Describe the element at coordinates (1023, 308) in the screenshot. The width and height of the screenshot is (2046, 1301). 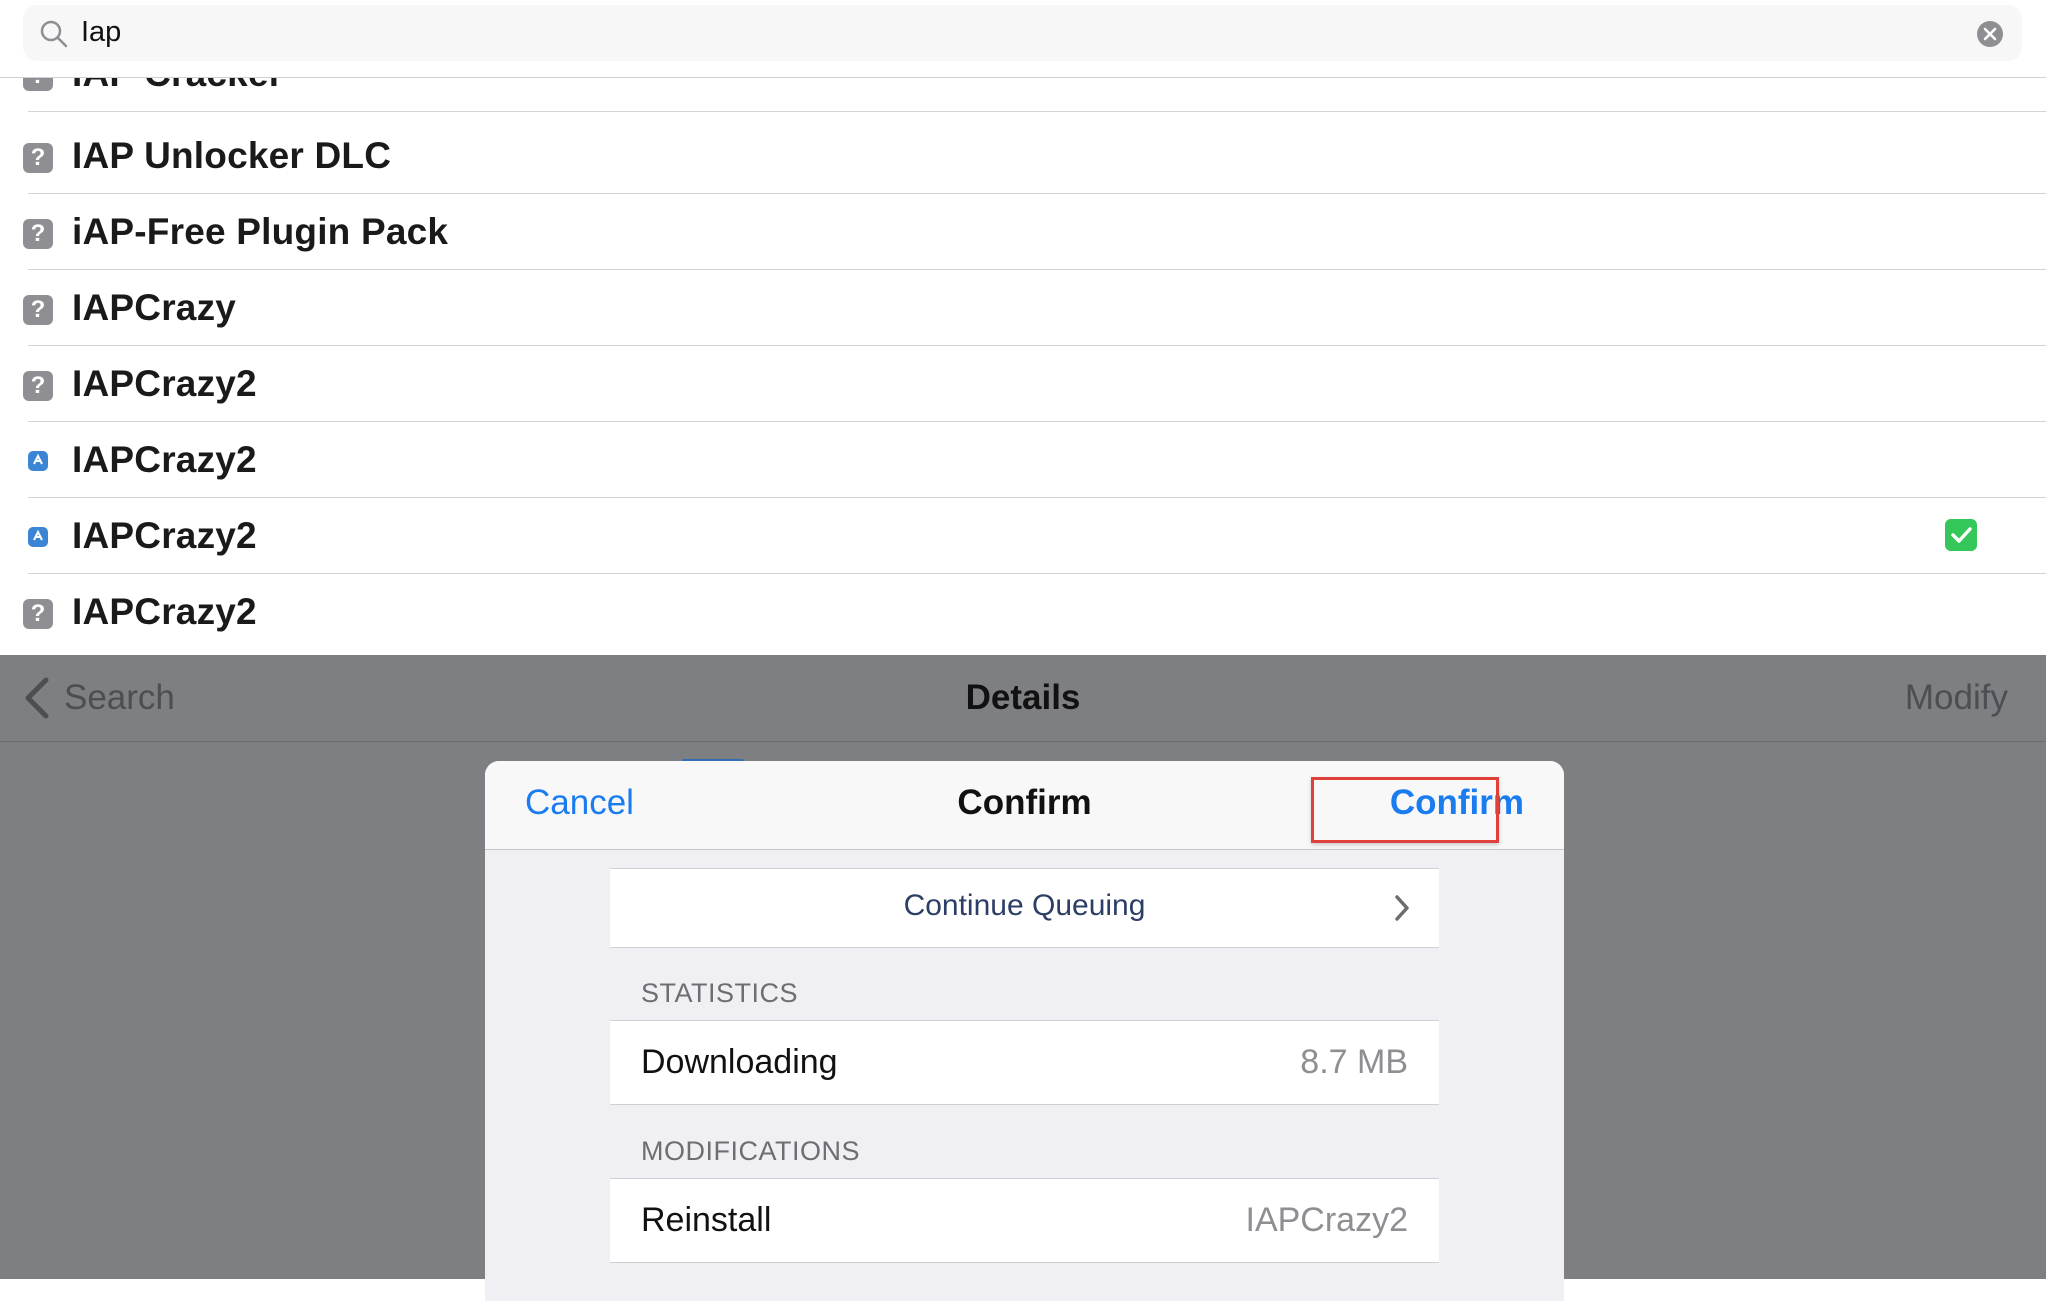
I see `list-item: ? IAPCrazy` at that location.